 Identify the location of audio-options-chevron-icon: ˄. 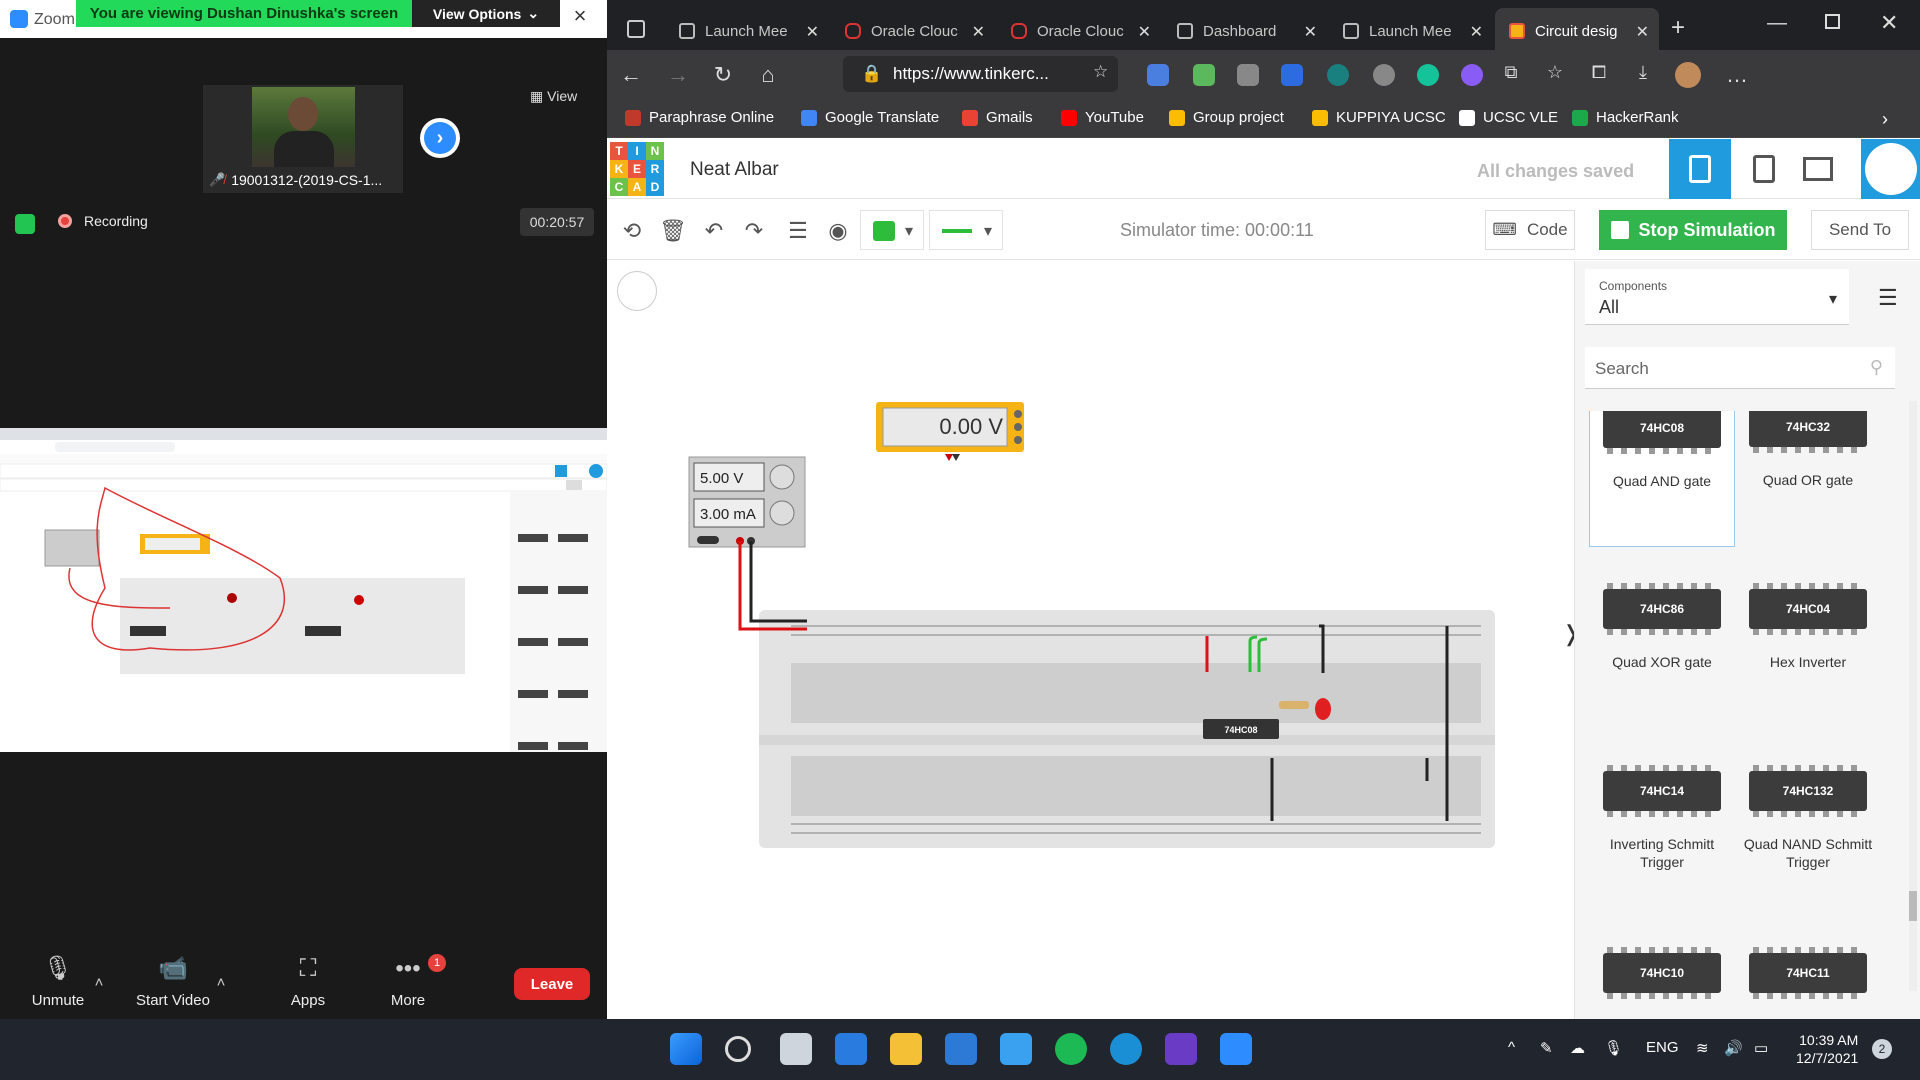
(99, 982).